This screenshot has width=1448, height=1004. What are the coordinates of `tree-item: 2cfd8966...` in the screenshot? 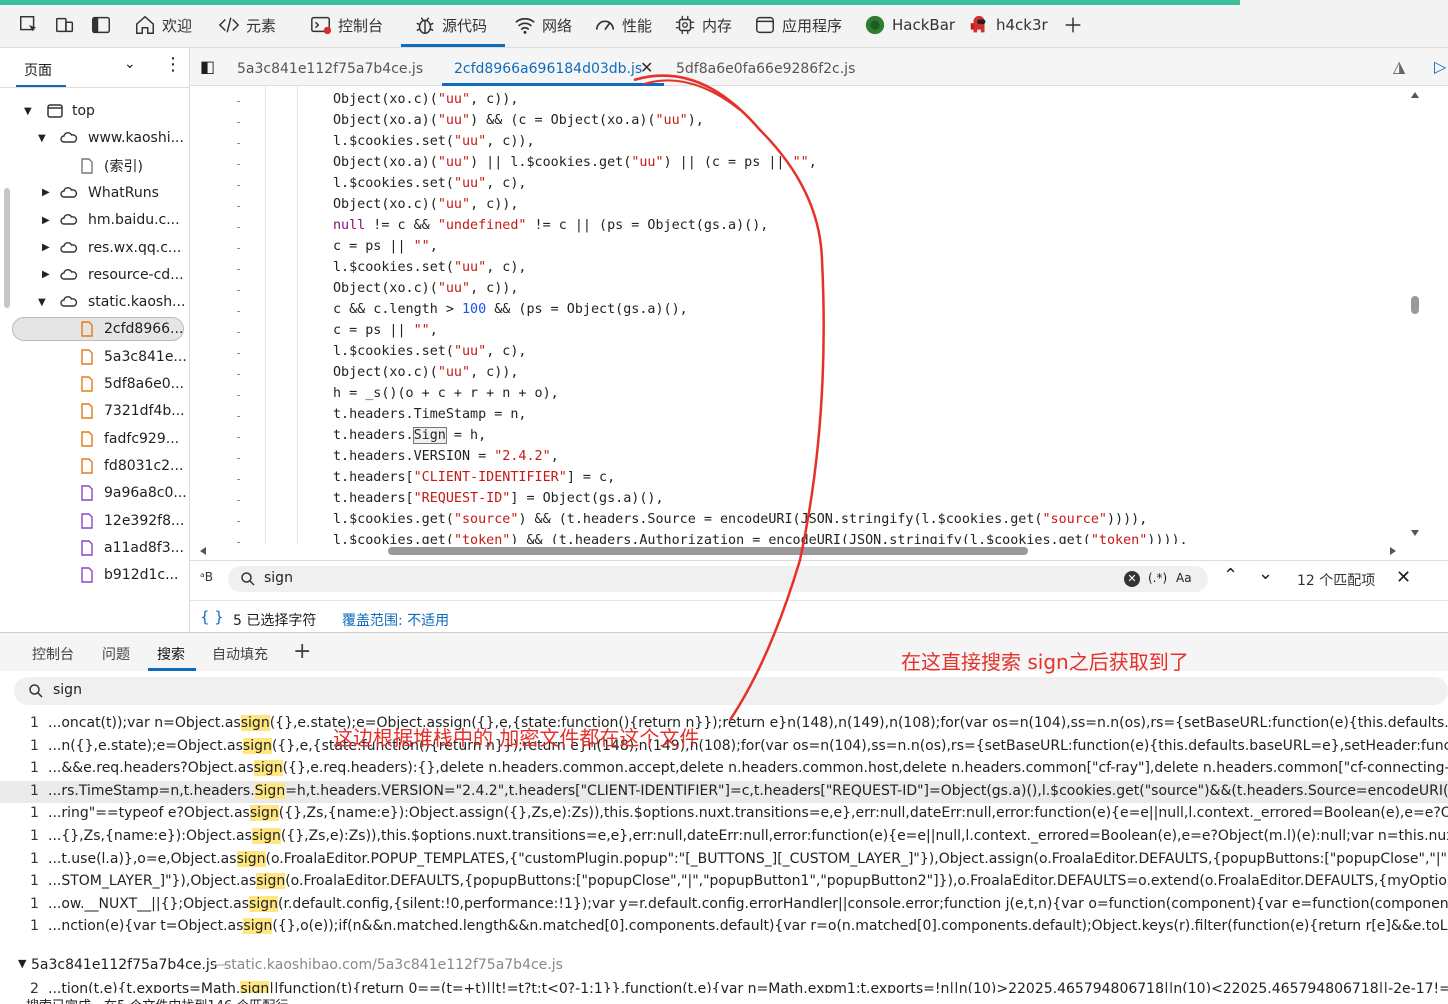 It's located at (95, 329).